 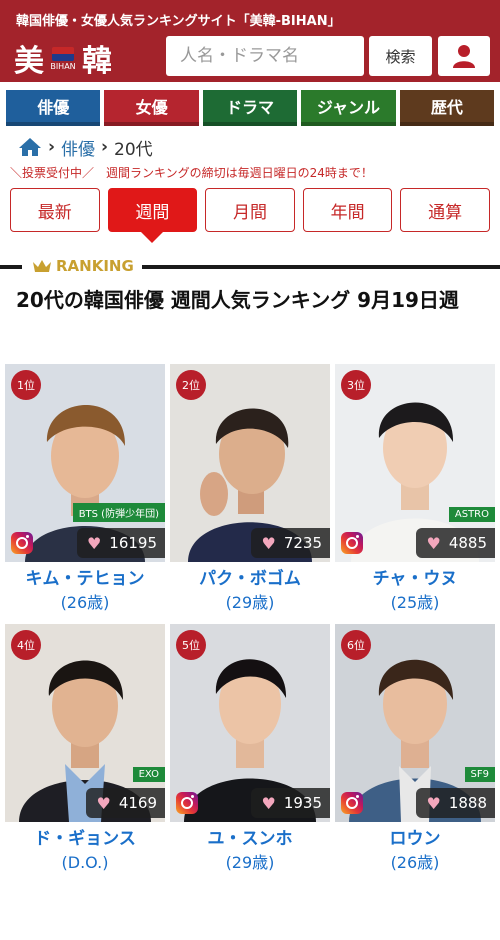 What do you see at coordinates (137, 803) in the screenshot?
I see `like-count: 4169` at bounding box center [137, 803].